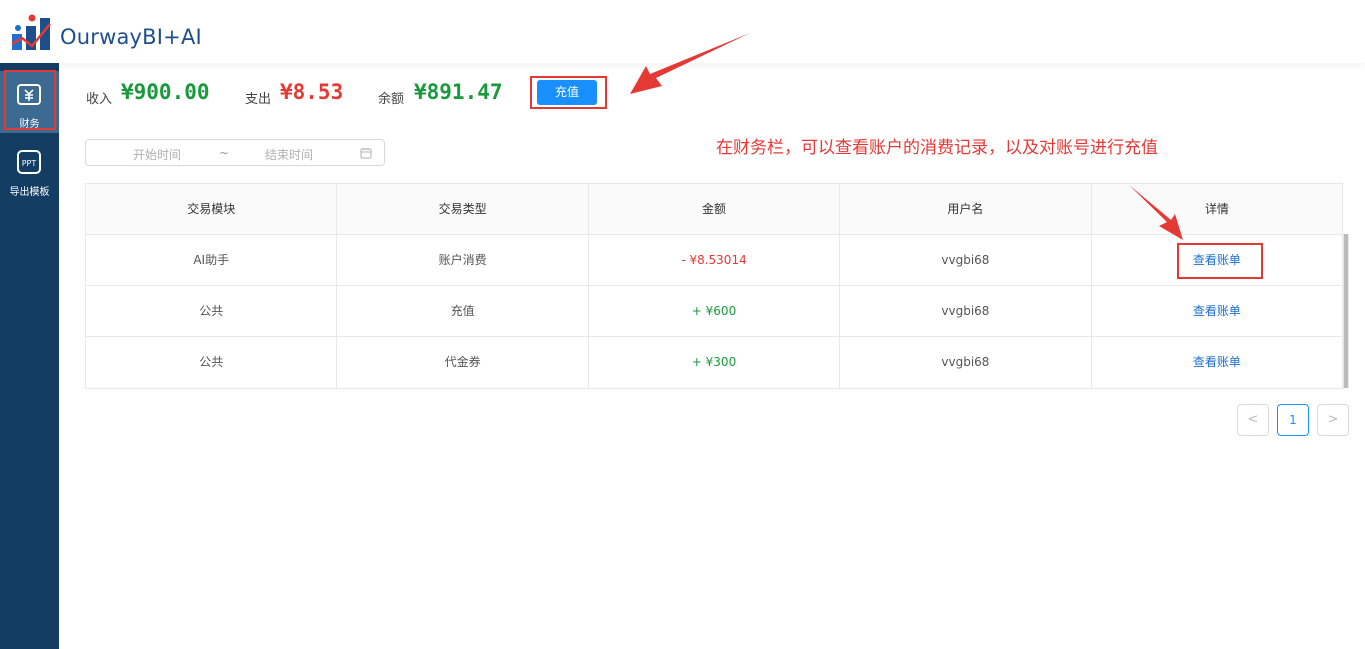  I want to click on page-number-button: 1, so click(1293, 420).